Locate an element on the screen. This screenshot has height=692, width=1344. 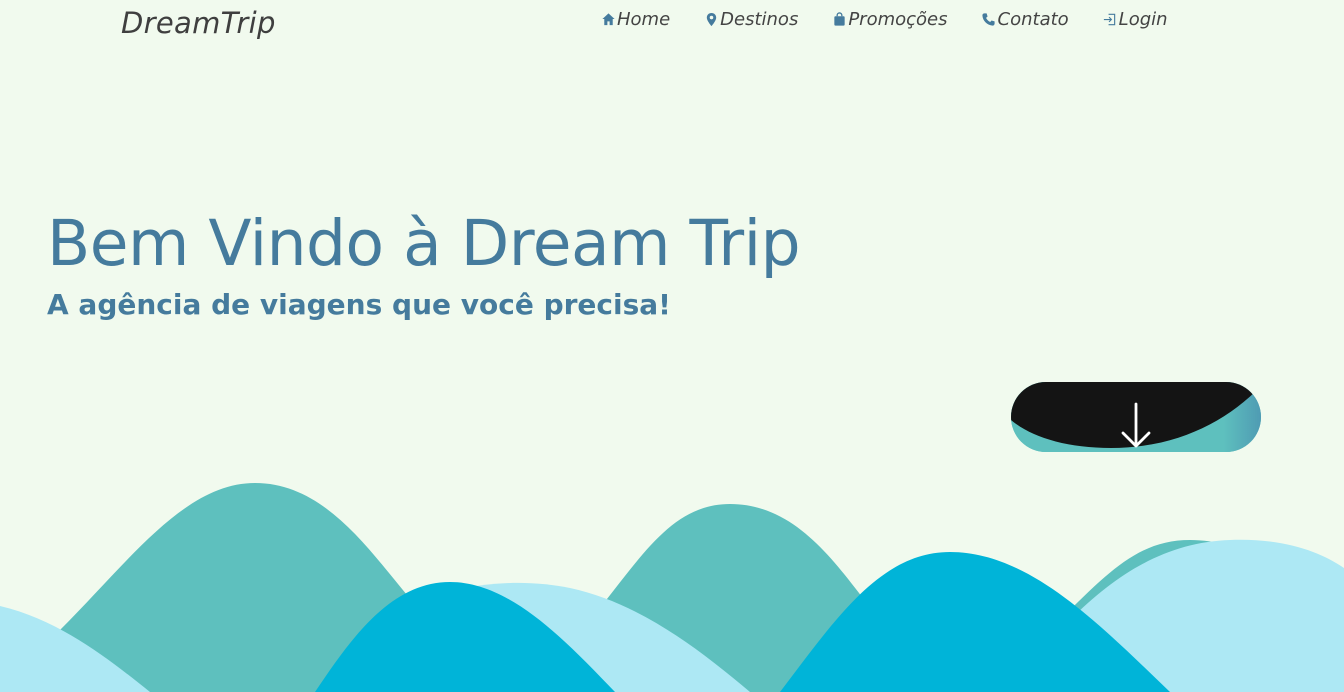
nav-contato: Contato is located at coordinates (1025, 19).